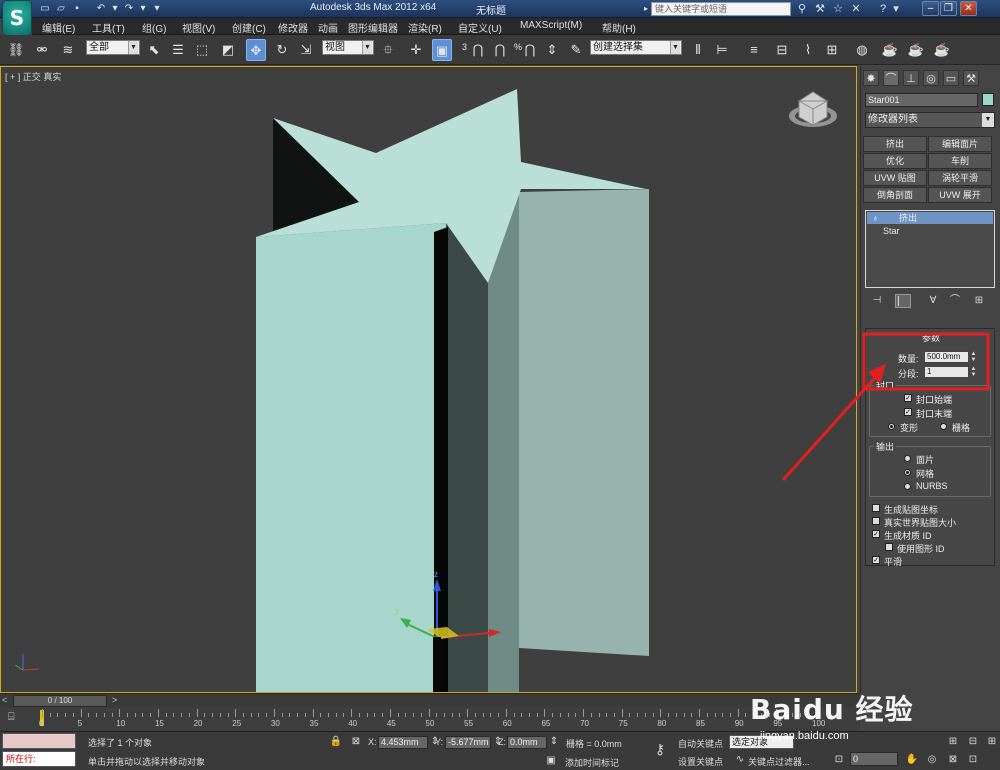  I want to click on z-coordinate-field: 0.0mm, so click(527, 742).